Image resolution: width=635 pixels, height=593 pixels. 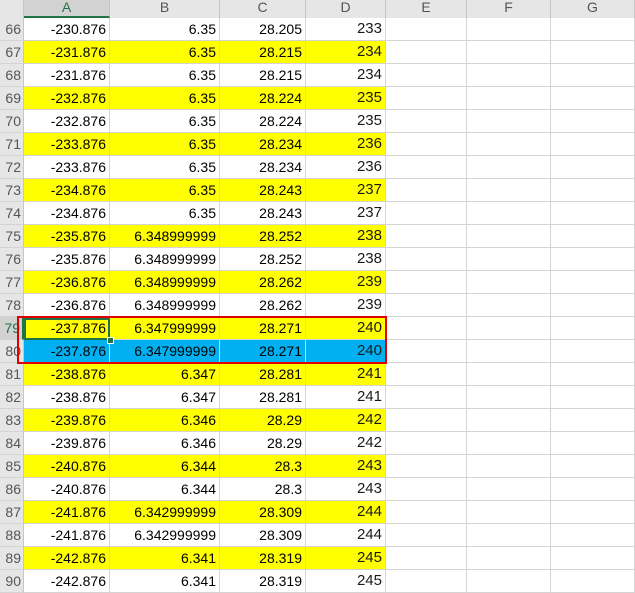 I want to click on cell-d: 239, so click(x=346, y=305).